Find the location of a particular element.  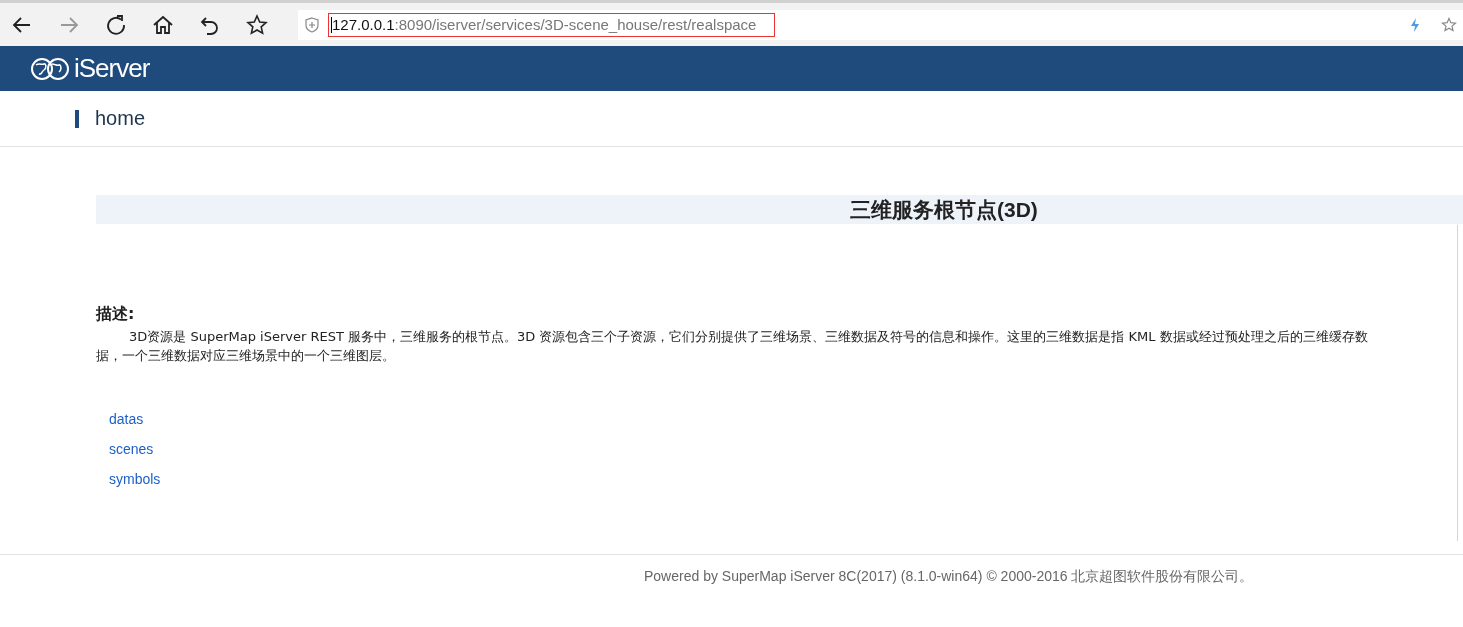

page-title: 三维服务根节点(3D) is located at coordinates (944, 209).